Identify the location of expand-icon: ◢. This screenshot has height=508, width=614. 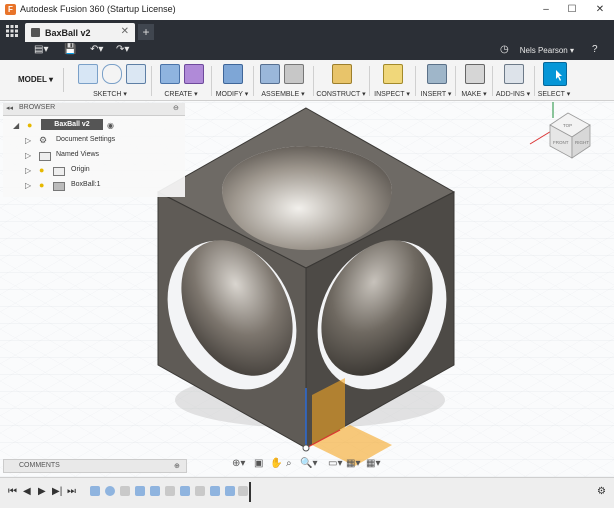
(16, 125).